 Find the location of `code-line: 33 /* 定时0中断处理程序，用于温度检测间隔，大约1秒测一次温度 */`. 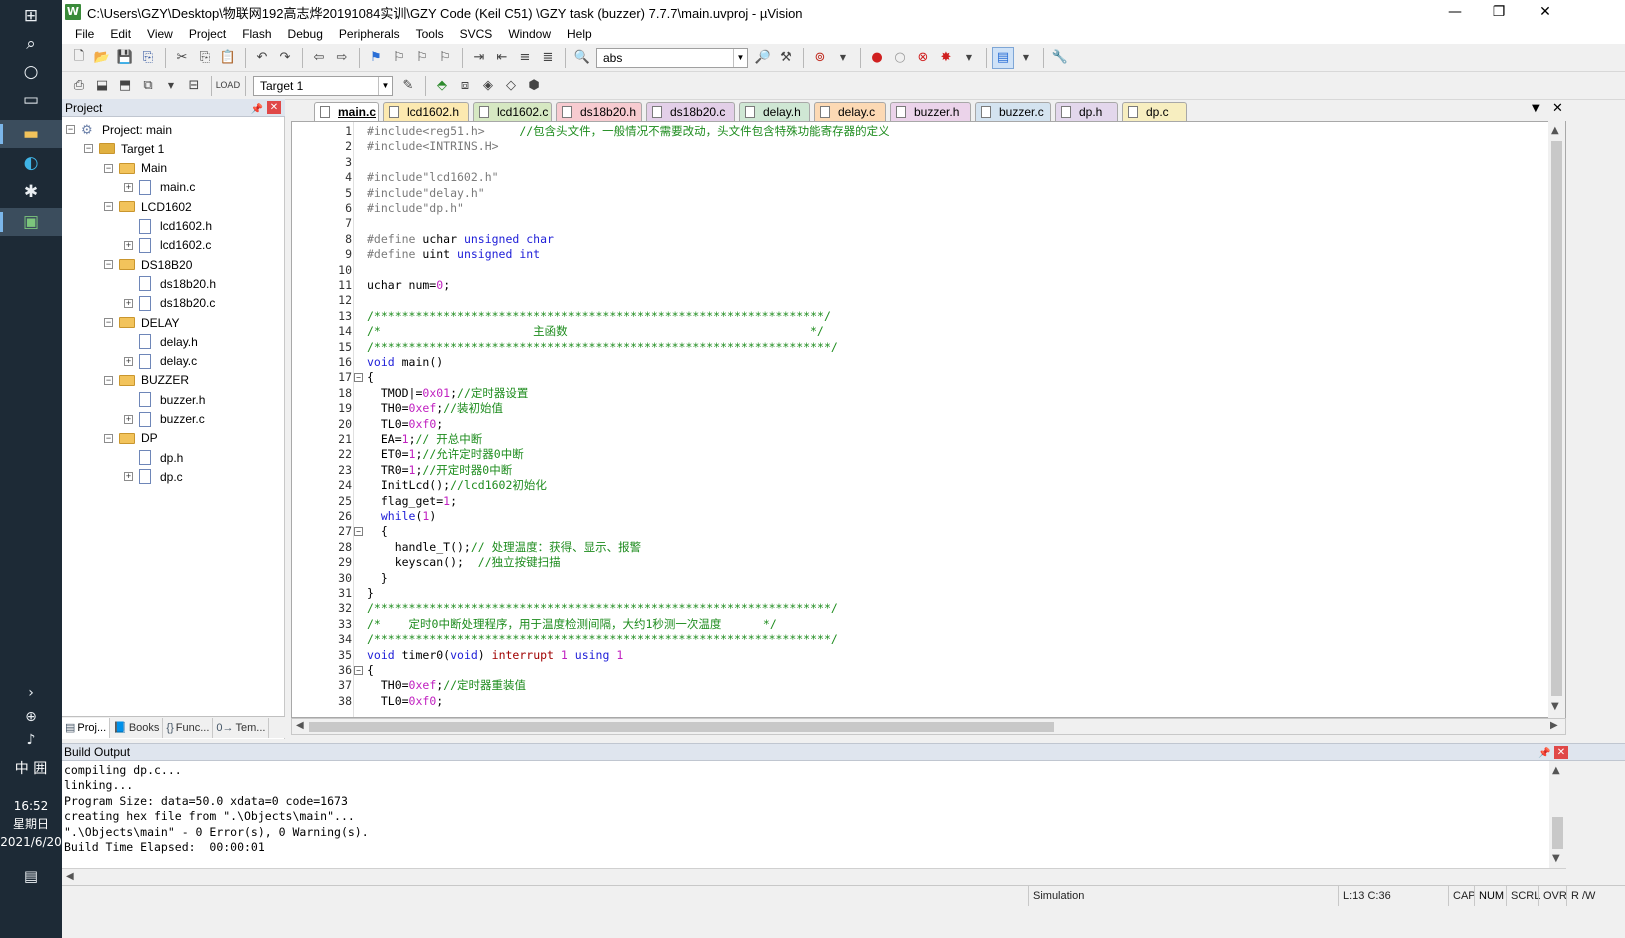

code-line: 33 /* 定时0中断处理程序，用于温度检测间隔，大约1秒测一次温度 */ is located at coordinates (928, 624).